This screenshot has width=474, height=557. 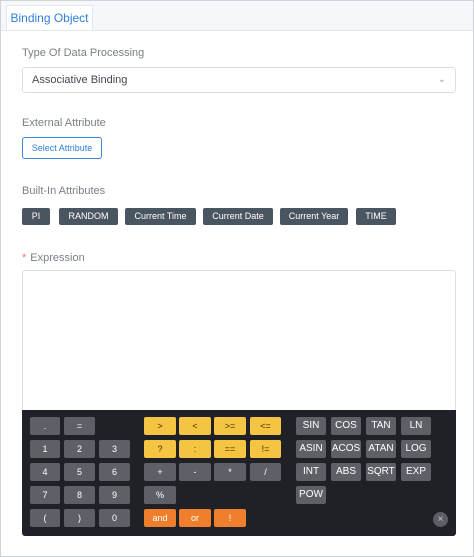 What do you see at coordinates (381, 472) in the screenshot?
I see `key-sqrt: SQRT` at bounding box center [381, 472].